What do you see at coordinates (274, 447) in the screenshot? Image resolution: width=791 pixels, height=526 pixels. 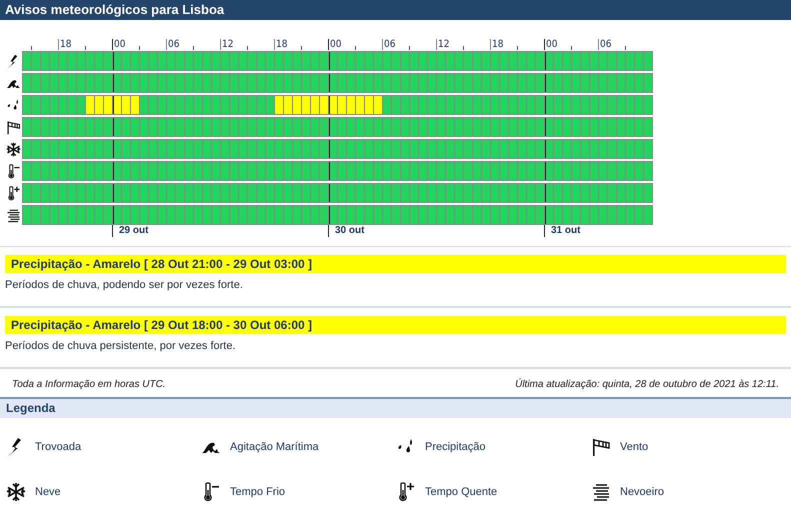 I see `legend-label: Agitação Marítima` at bounding box center [274, 447].